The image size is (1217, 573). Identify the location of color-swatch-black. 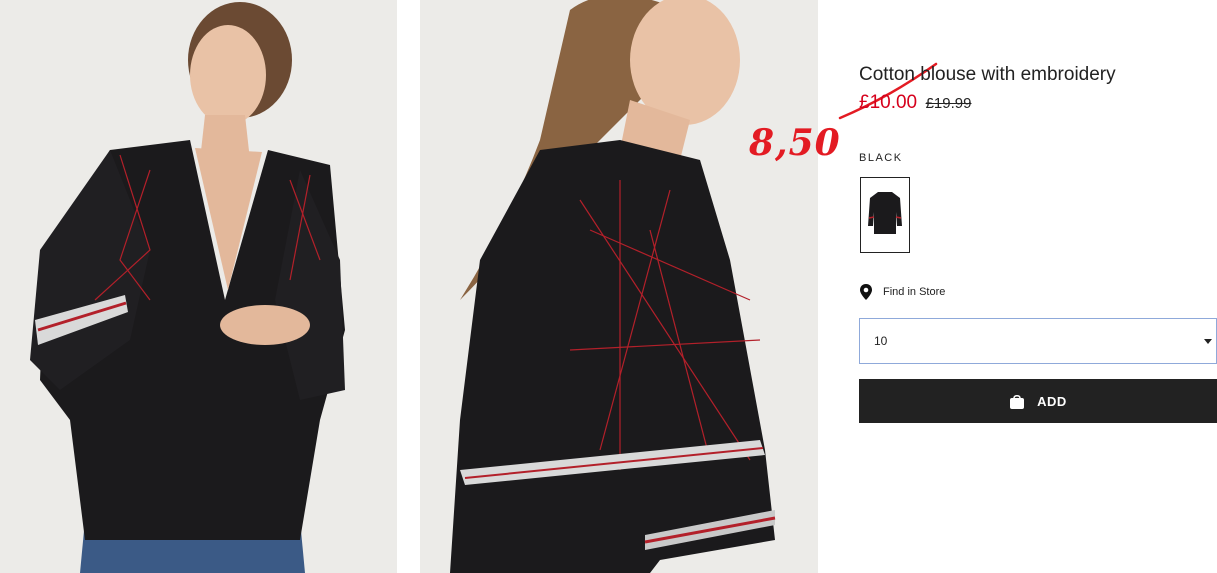
(885, 215).